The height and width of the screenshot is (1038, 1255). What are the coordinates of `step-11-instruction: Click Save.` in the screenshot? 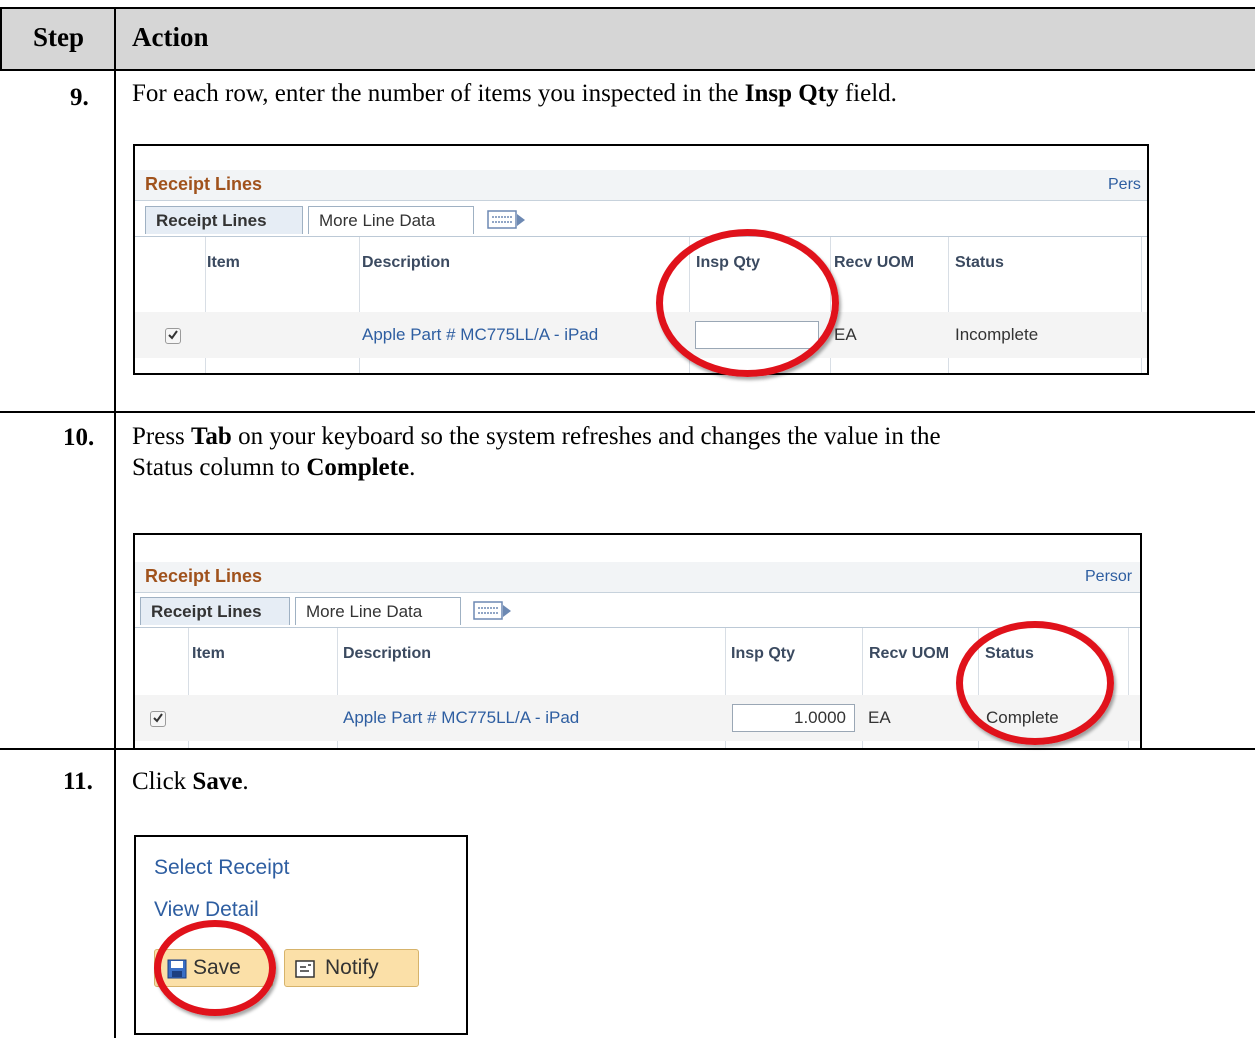 It's located at (190, 781).